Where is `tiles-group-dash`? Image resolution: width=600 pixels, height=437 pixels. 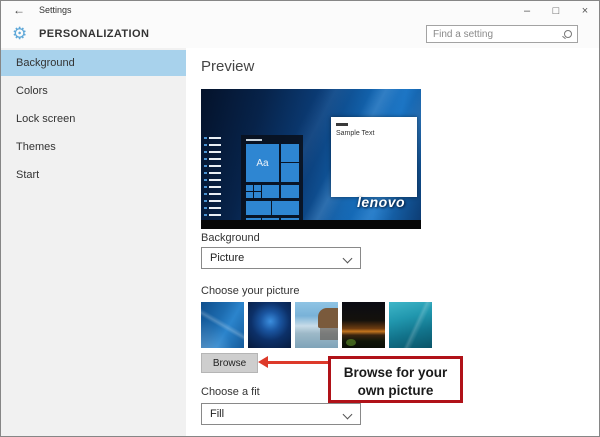 tiles-group-dash is located at coordinates (254, 140).